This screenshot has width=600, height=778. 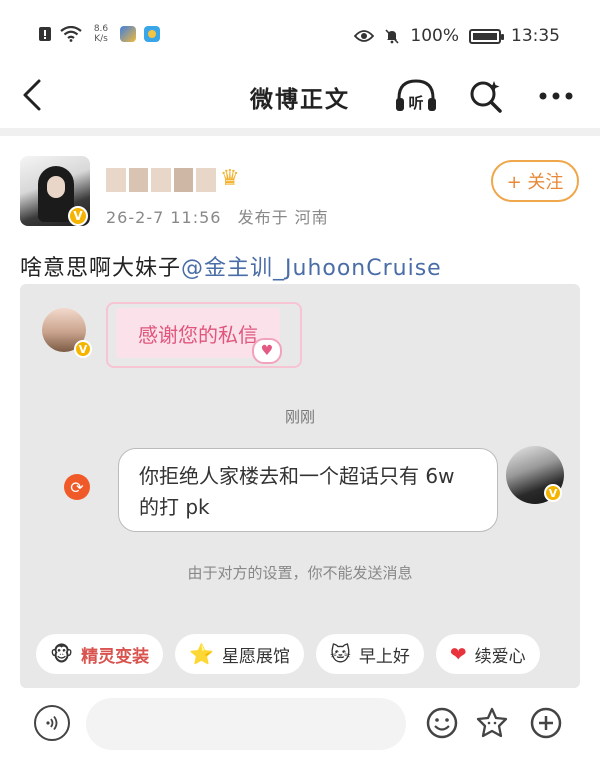 I want to click on cat-icon: 🐱, so click(x=340, y=654).